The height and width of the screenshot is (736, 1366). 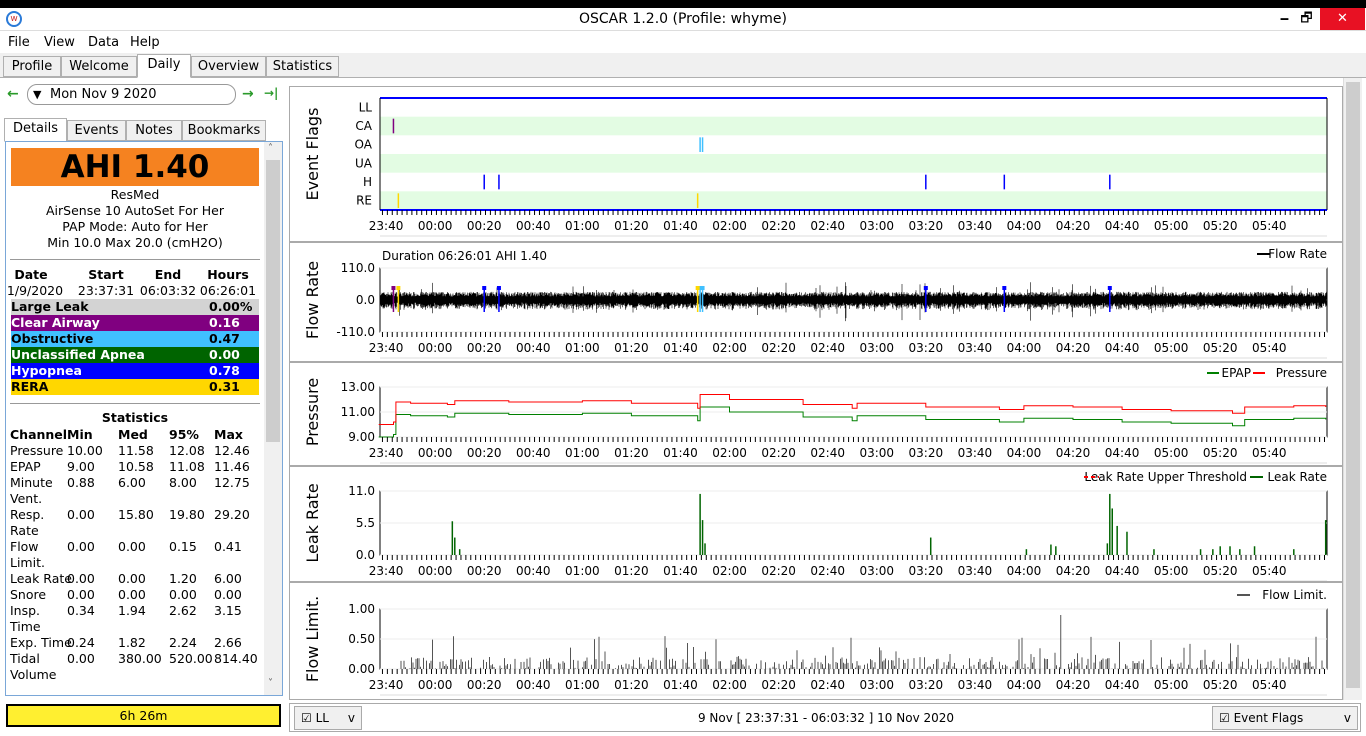 I want to click on menu-bar: File View Data Help, so click(x=683, y=42).